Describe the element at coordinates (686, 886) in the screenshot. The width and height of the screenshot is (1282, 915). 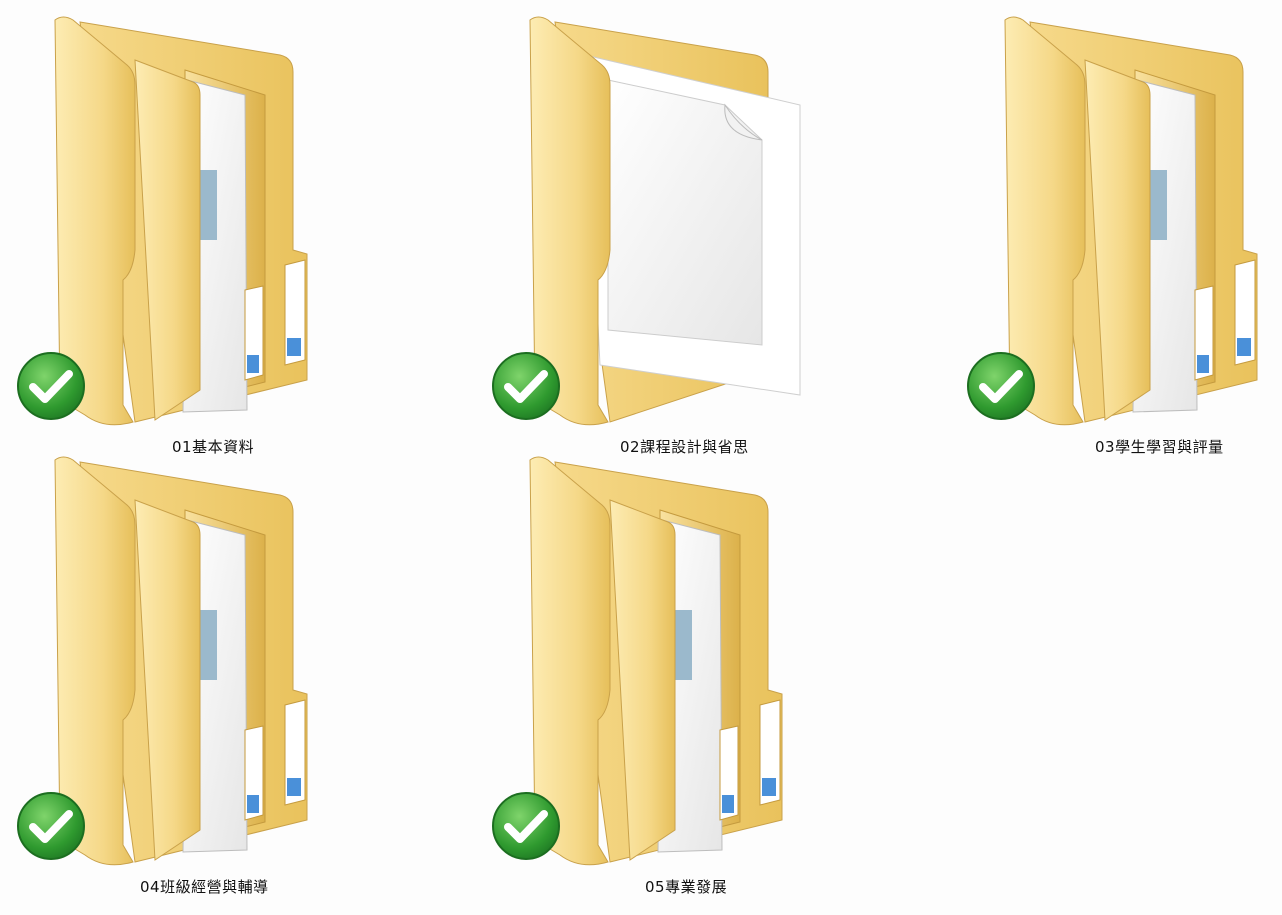
I see `folder-label: 05專業發展` at that location.